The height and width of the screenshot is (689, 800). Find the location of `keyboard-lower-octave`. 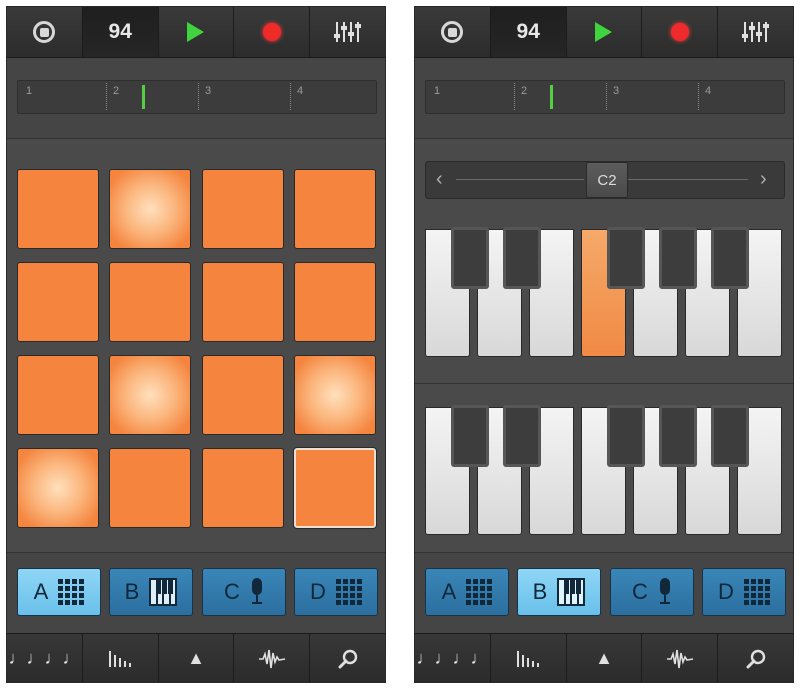

keyboard-lower-octave is located at coordinates (604, 470).